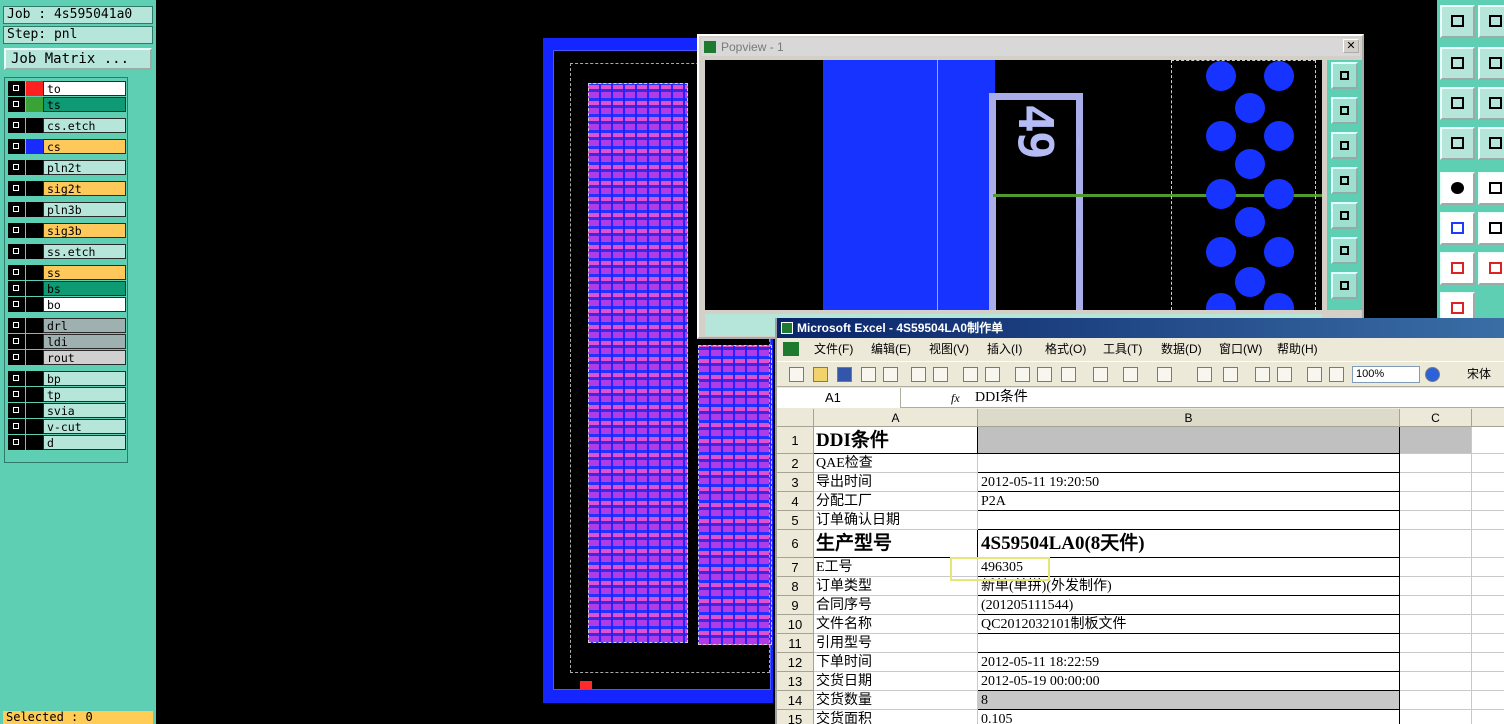  I want to click on zoom-fit-icon, so click(1344, 285).